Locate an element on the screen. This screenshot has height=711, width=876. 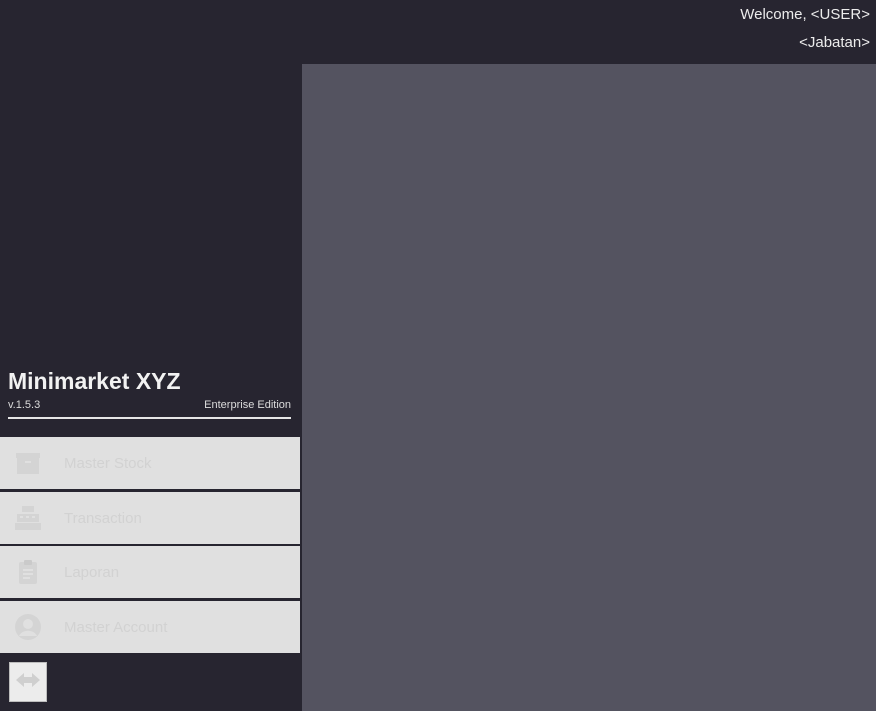
menu-label: Laporan is located at coordinates (92, 572).